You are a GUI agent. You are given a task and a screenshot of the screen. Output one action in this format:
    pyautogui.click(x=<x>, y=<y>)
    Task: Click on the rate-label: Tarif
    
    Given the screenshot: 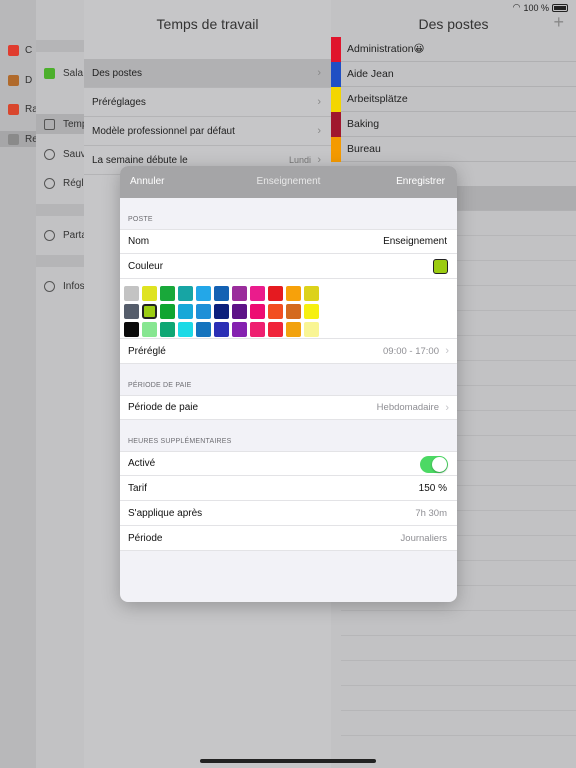 What is the action you would take?
    pyautogui.click(x=137, y=488)
    